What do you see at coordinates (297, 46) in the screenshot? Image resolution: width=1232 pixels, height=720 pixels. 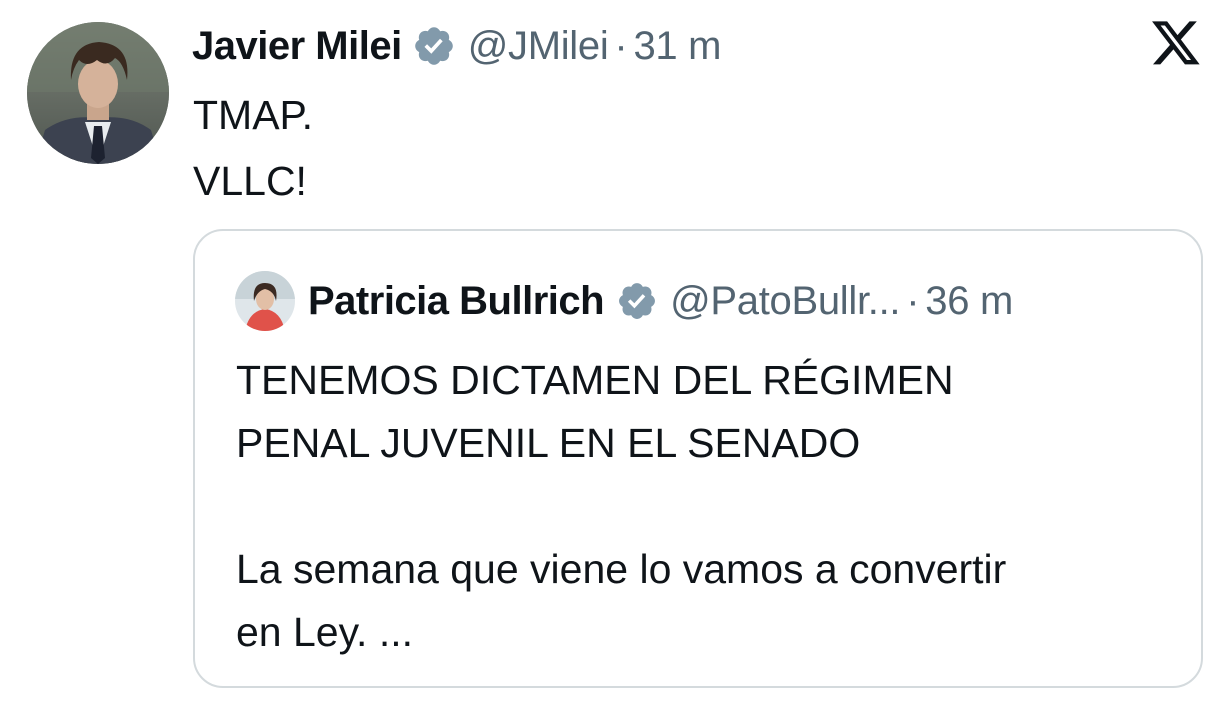 I see `author-name: Javier Milei` at bounding box center [297, 46].